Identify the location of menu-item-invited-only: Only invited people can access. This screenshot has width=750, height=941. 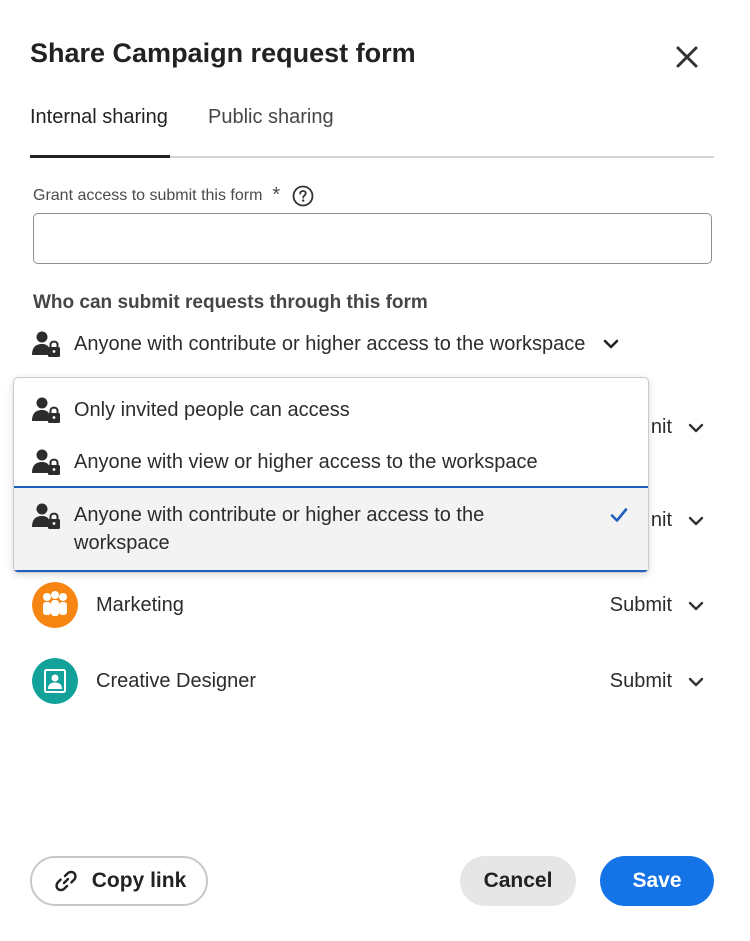
(331, 406).